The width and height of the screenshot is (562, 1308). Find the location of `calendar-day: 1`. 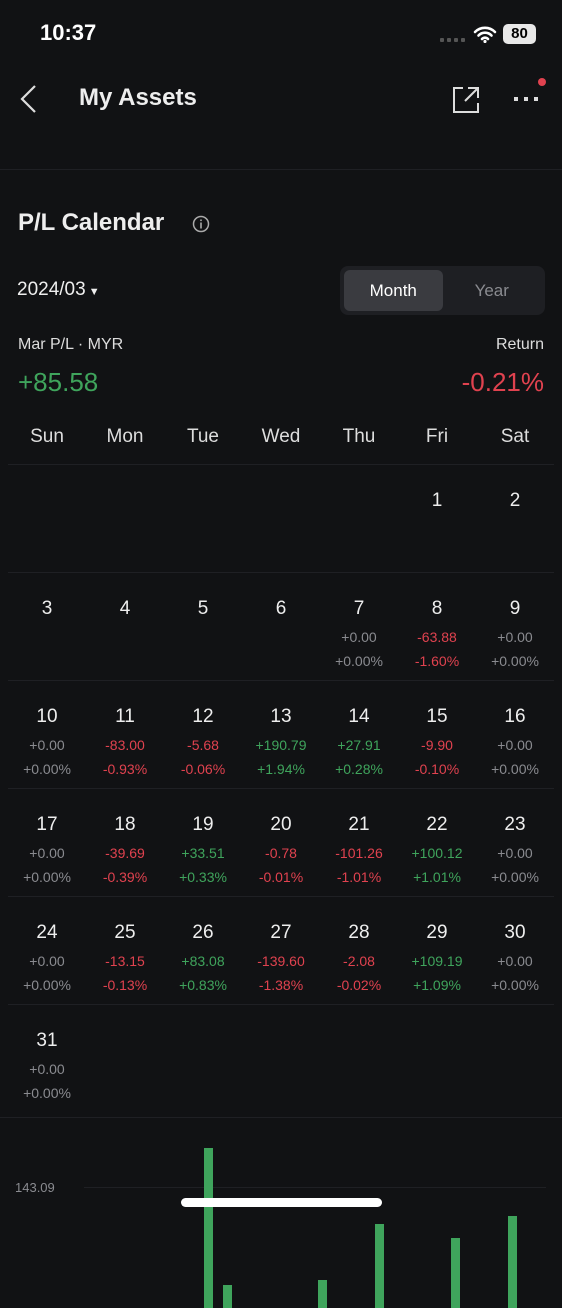

calendar-day: 1 is located at coordinates (437, 518).